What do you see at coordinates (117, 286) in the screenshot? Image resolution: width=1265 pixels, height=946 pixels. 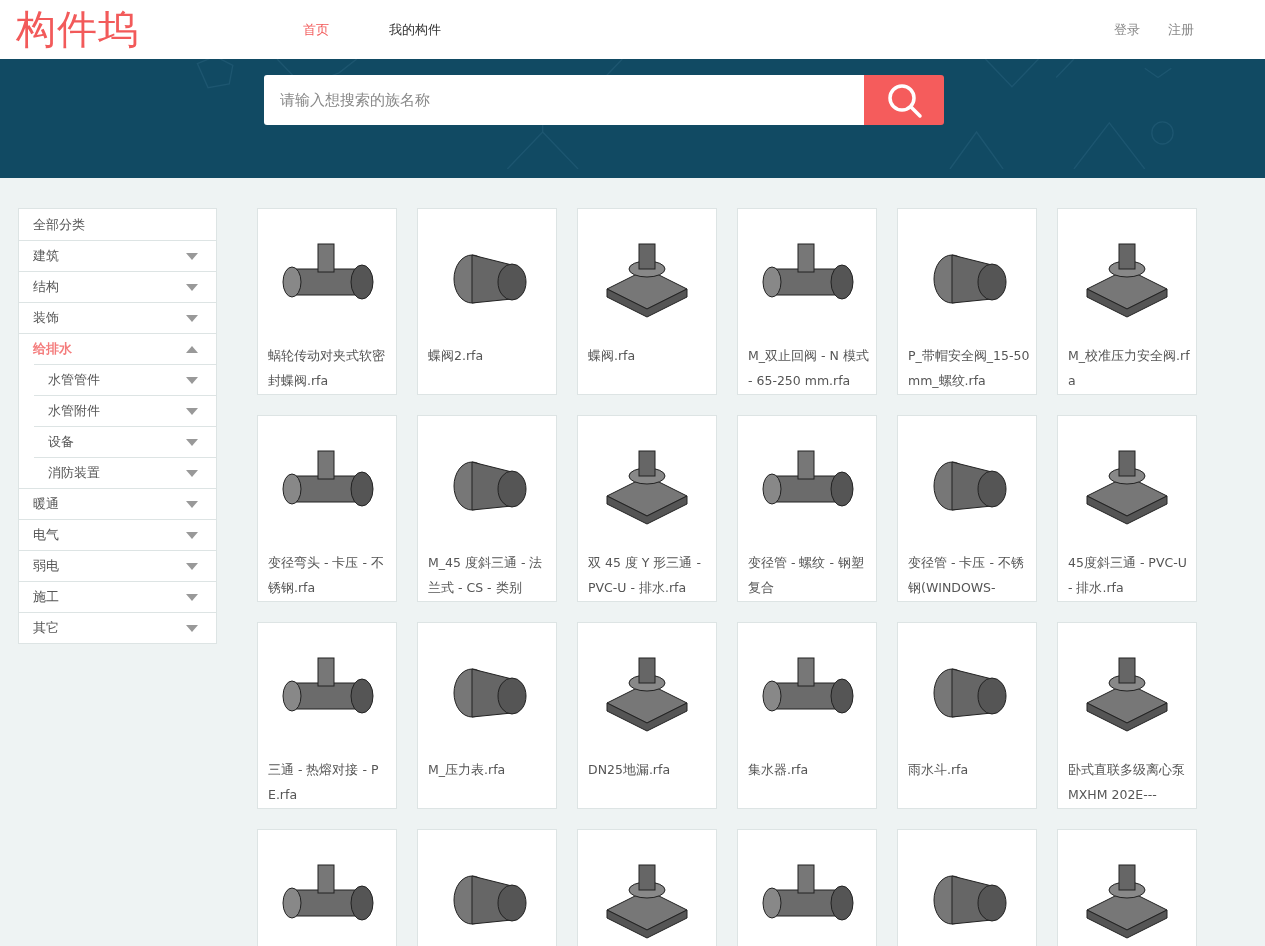 I see `category-item: 结构` at bounding box center [117, 286].